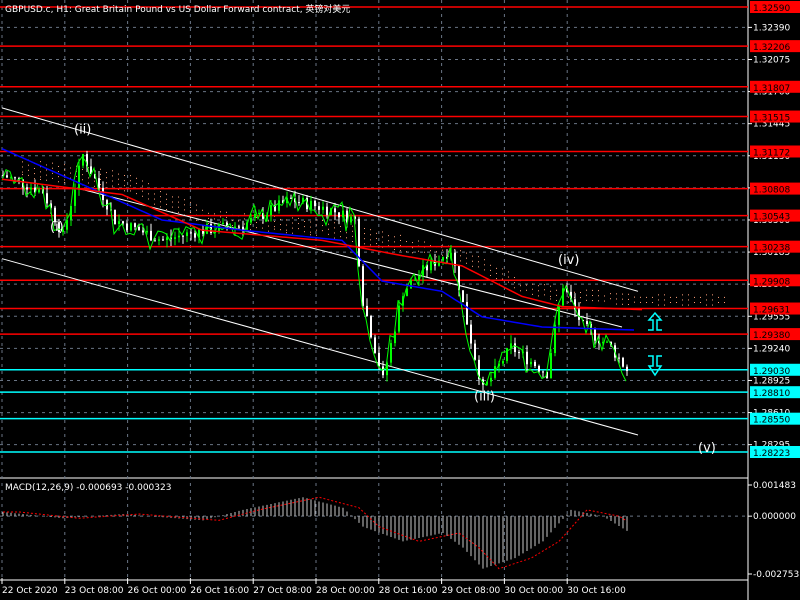 This screenshot has height=600, width=800. I want to click on time-label: 22 Oct 2020, so click(30, 591).